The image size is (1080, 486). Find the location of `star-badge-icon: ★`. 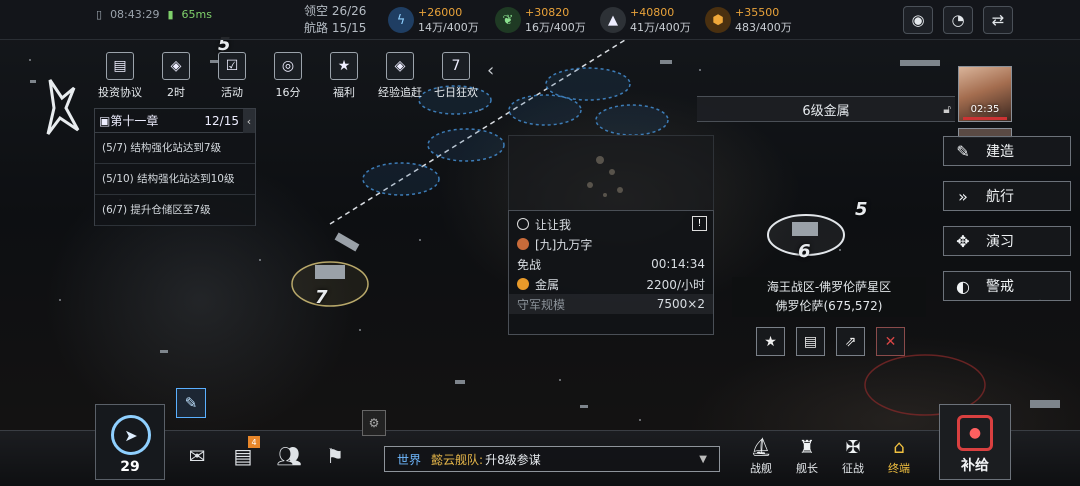

star-badge-icon: ★ is located at coordinates (344, 66).